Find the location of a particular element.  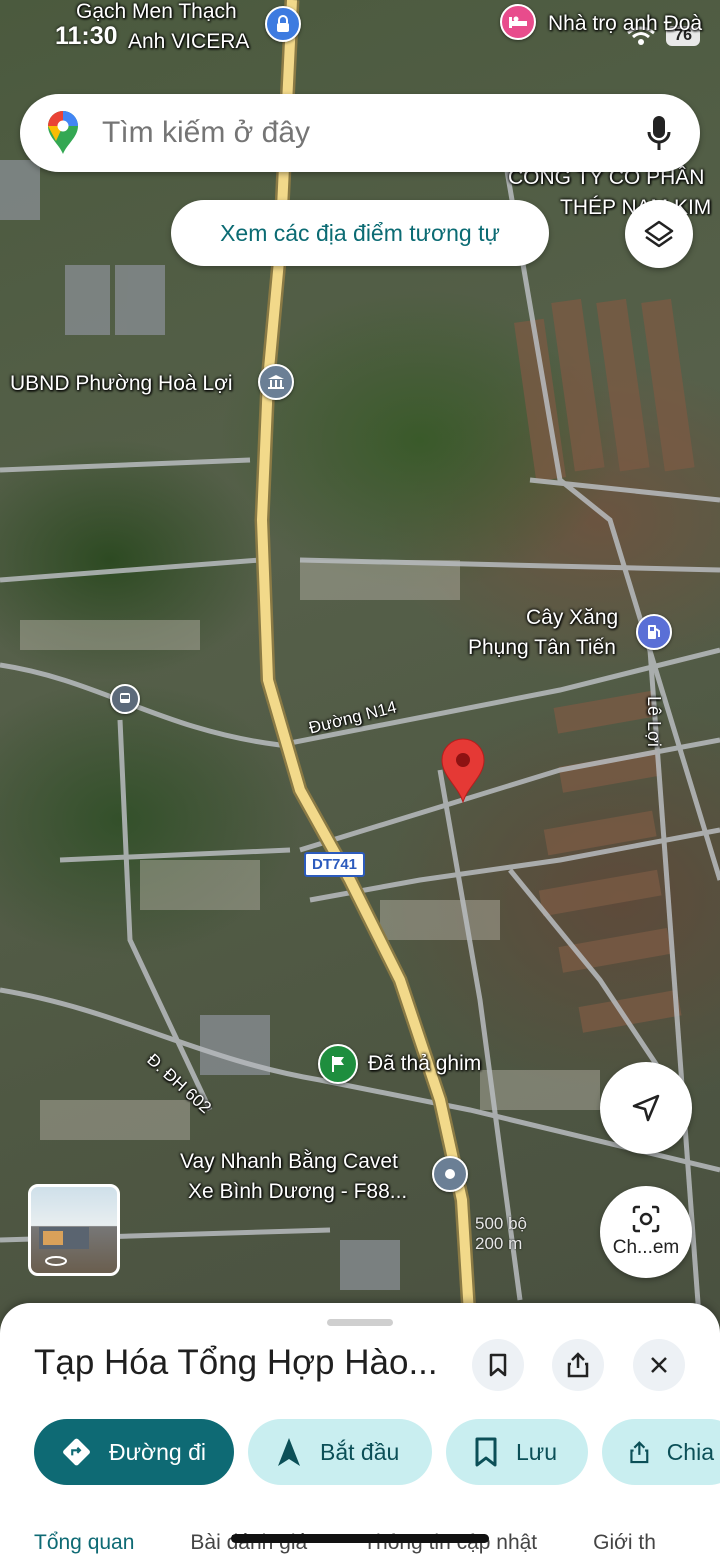

bookmark-save-icon is located at coordinates (486, 1452).